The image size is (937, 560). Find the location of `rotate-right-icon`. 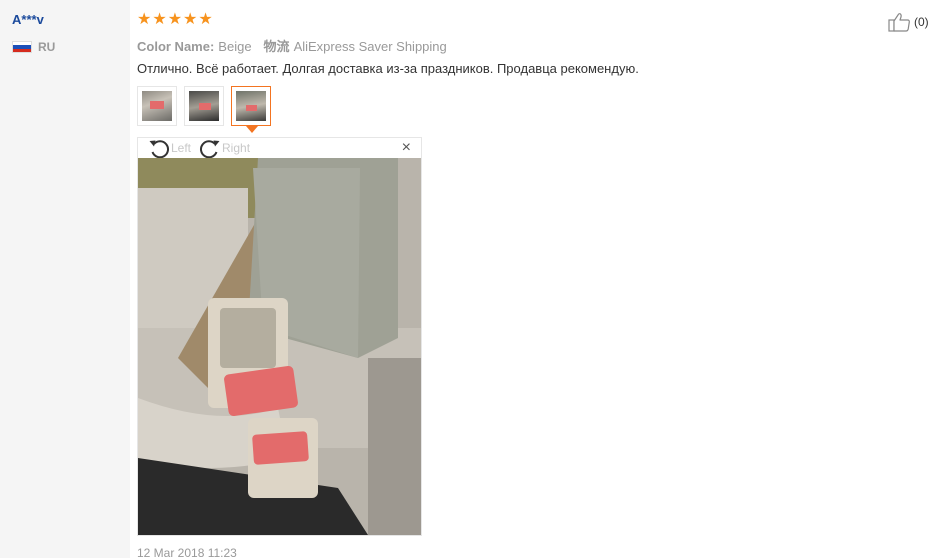

rotate-right-icon is located at coordinates (210, 149).